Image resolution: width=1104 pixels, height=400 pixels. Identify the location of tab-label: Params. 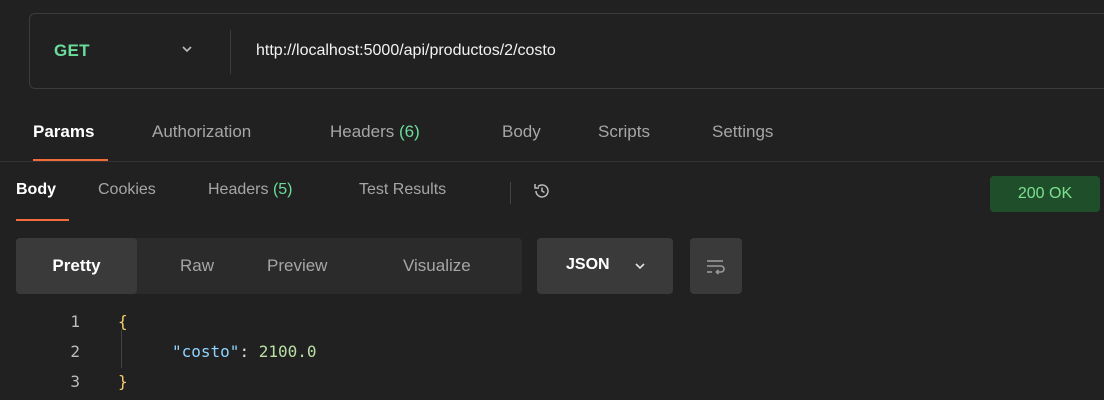
(64, 131).